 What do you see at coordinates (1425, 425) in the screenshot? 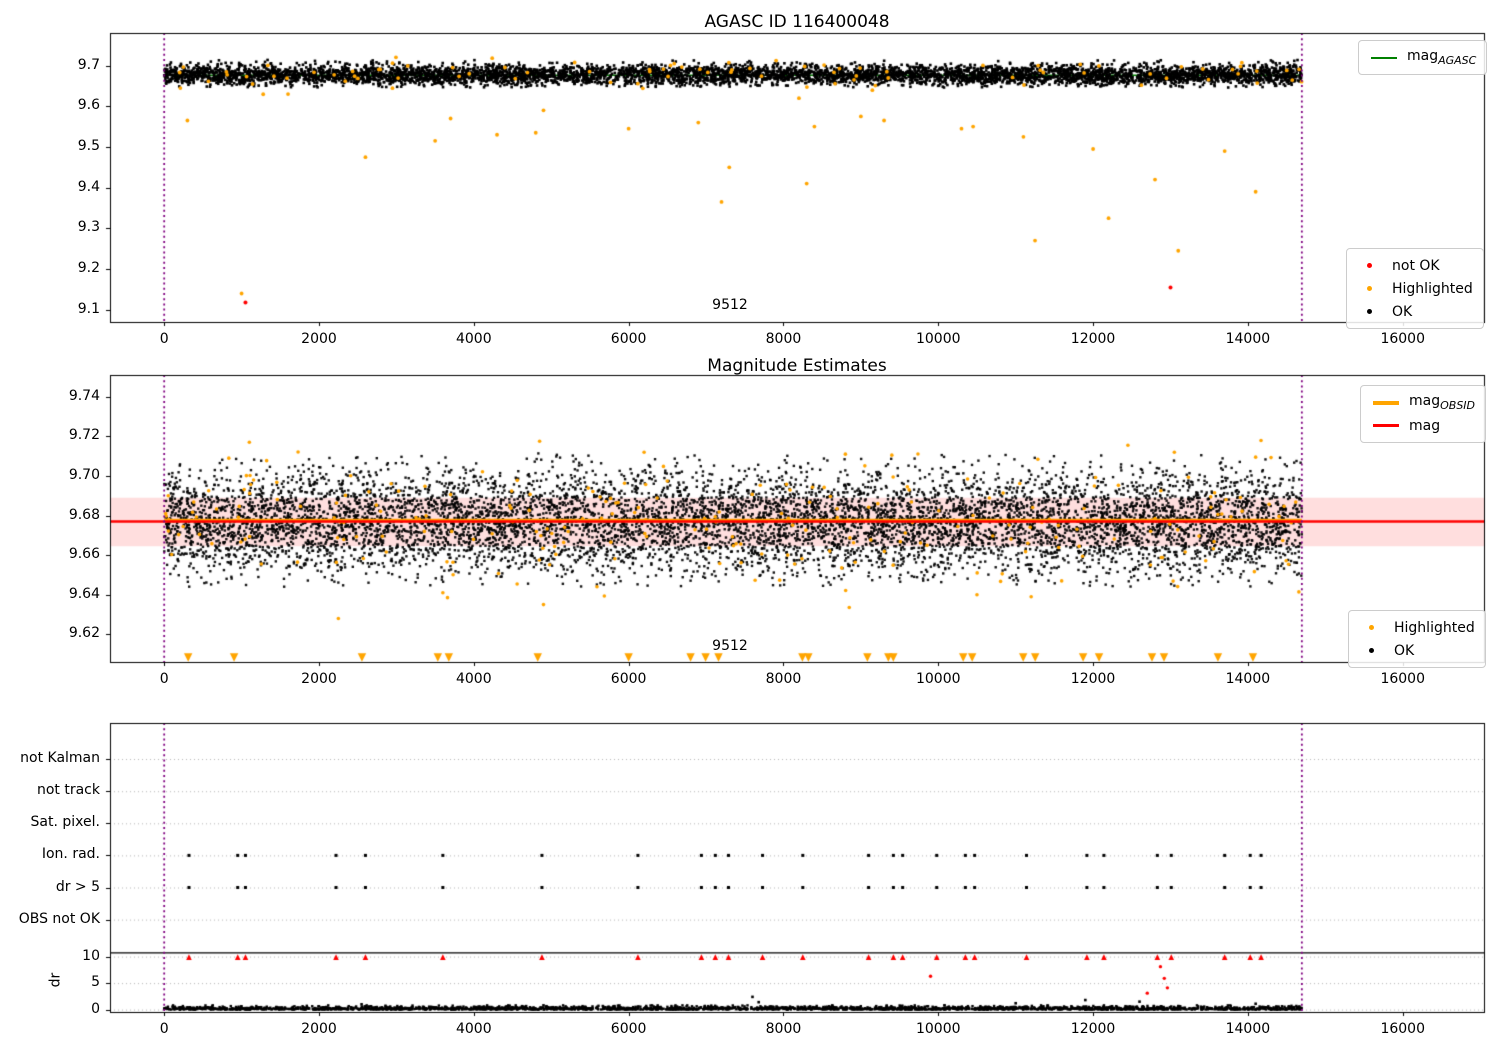
I see `legend-label-mag: mag` at bounding box center [1425, 425].